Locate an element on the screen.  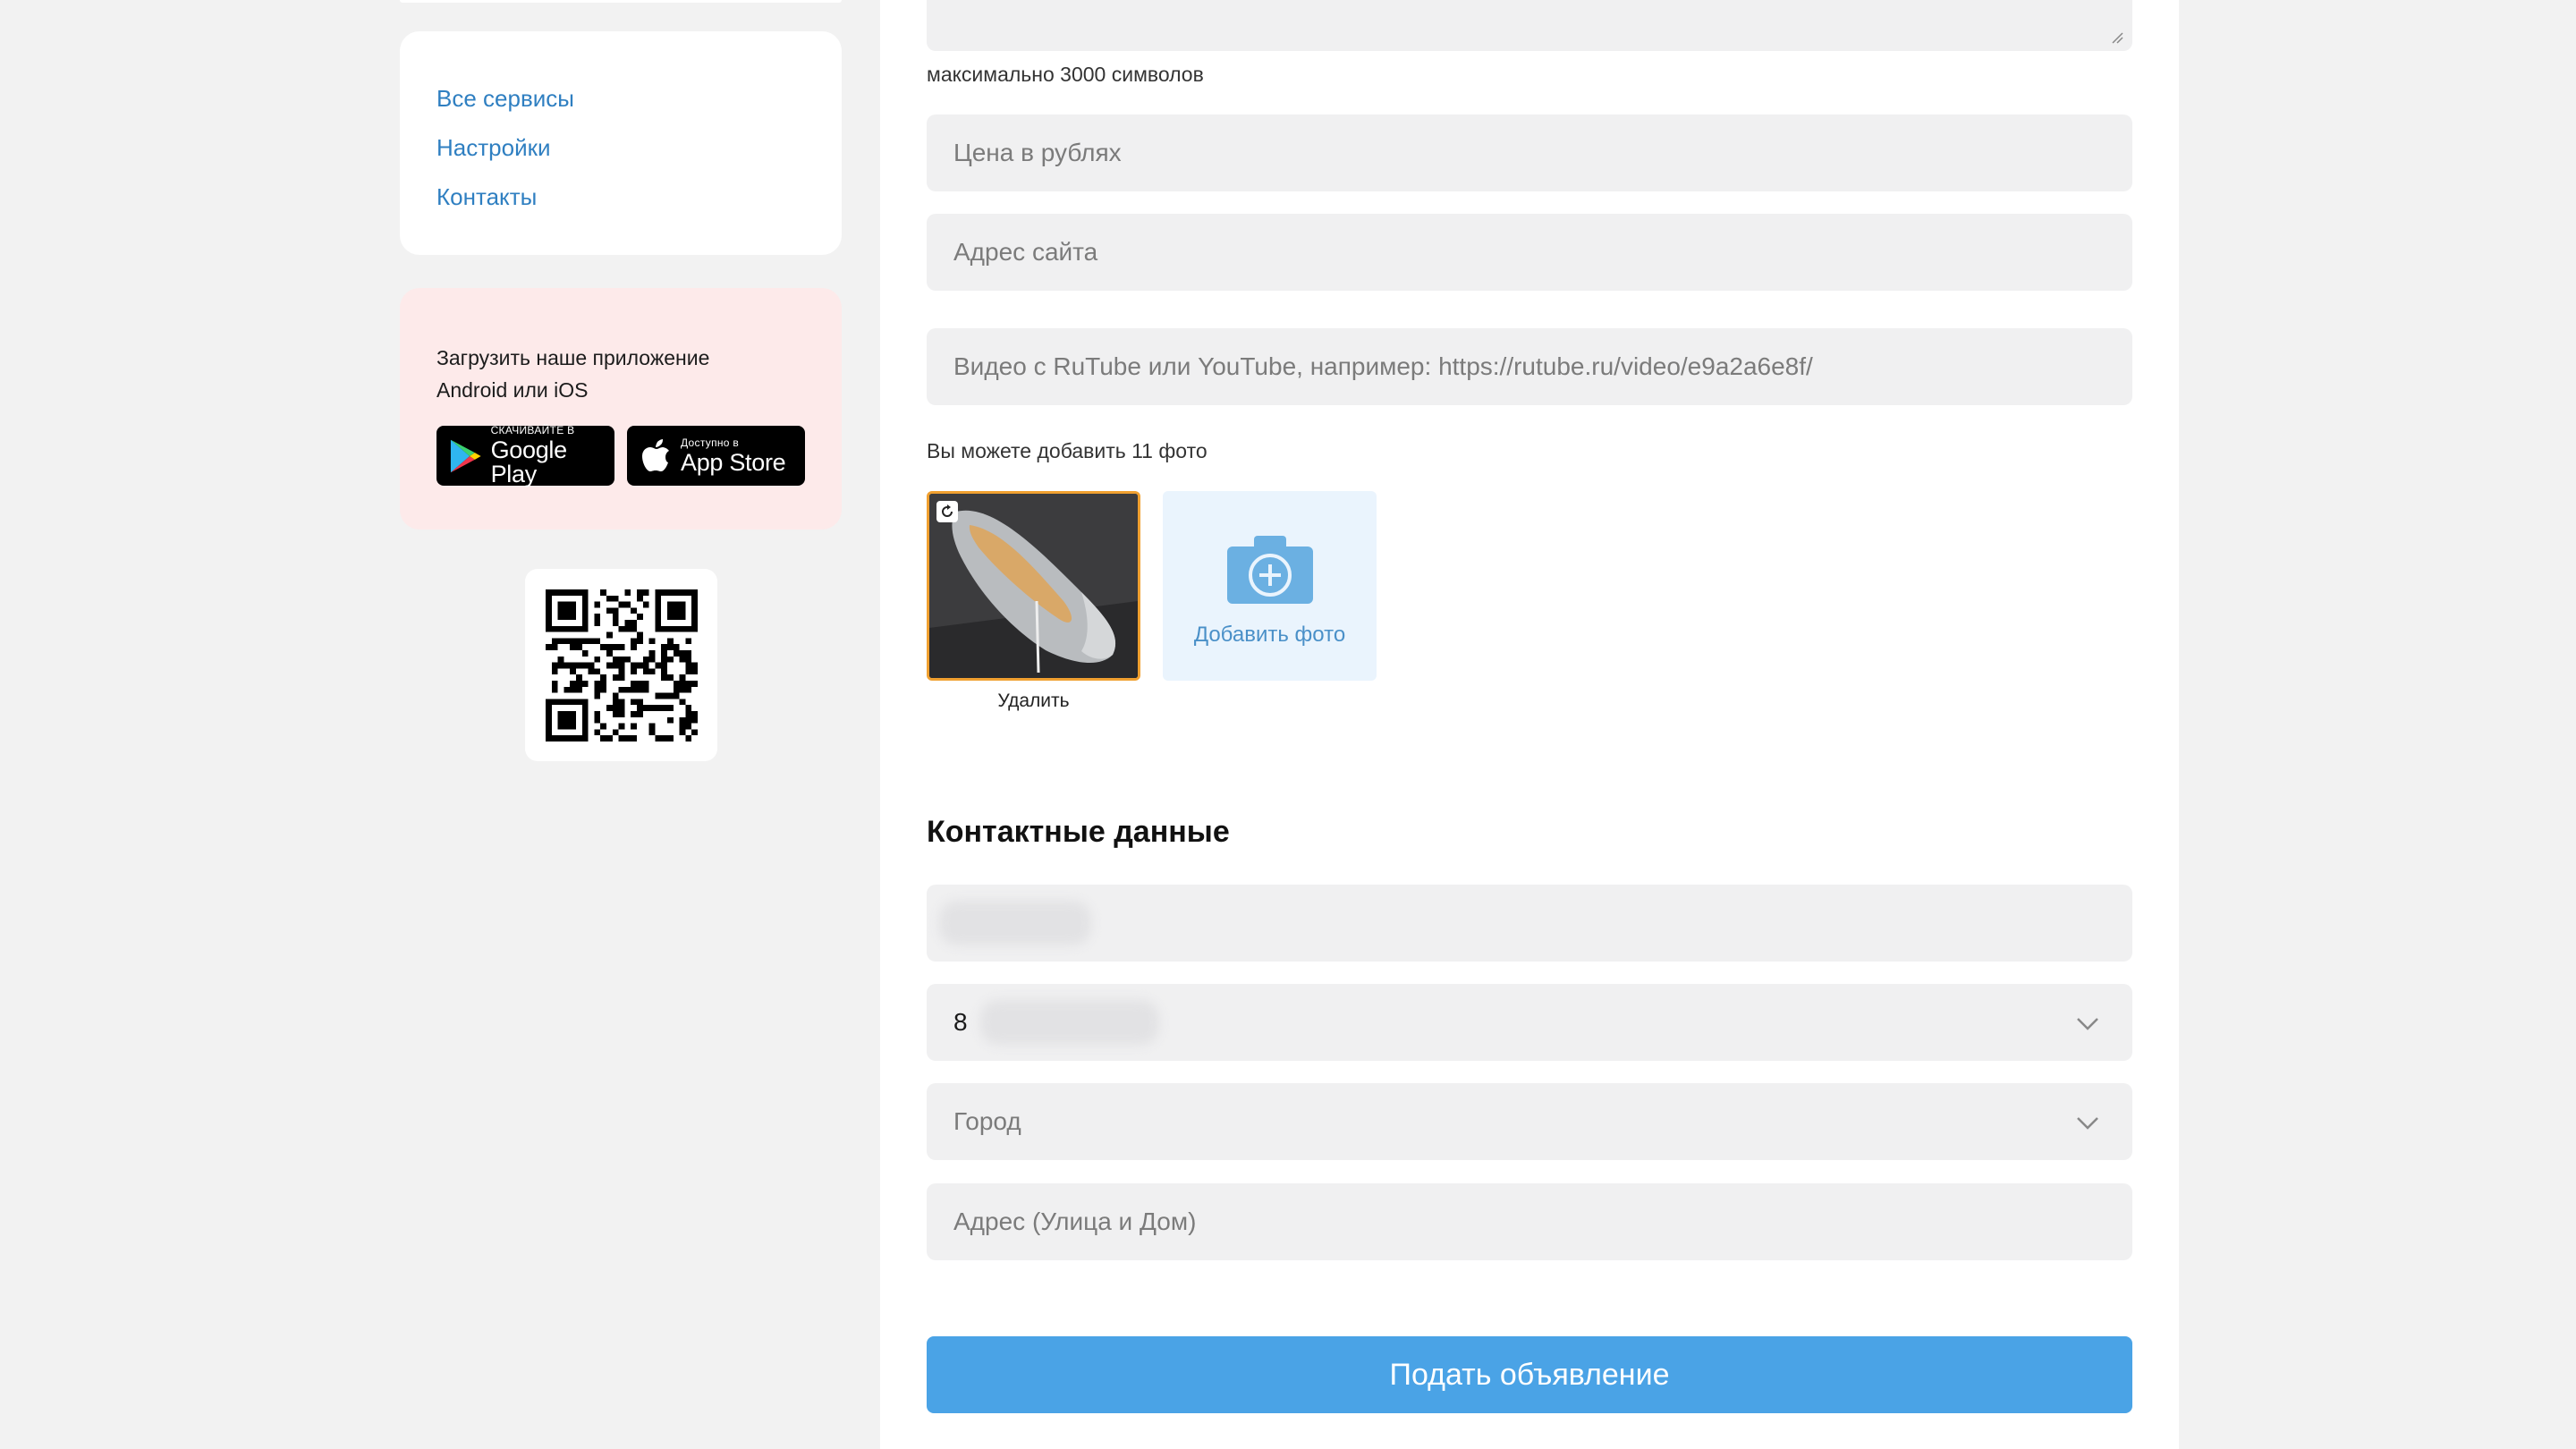
sidebar-nav-card: Все сервисы Настройки Контакты is located at coordinates (621, 143).